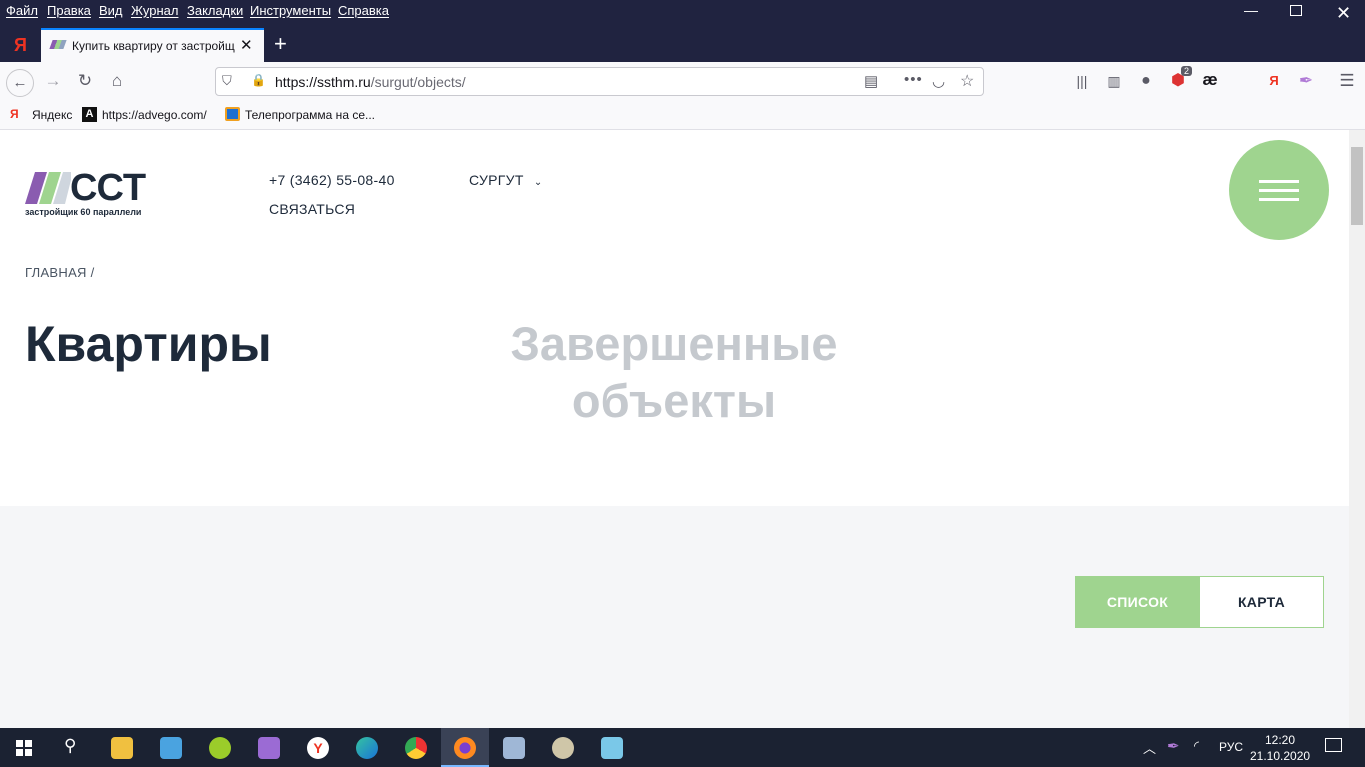 This screenshot has height=767, width=1365. What do you see at coordinates (1306, 81) in the screenshot?
I see `feather-icon: ✒` at bounding box center [1306, 81].